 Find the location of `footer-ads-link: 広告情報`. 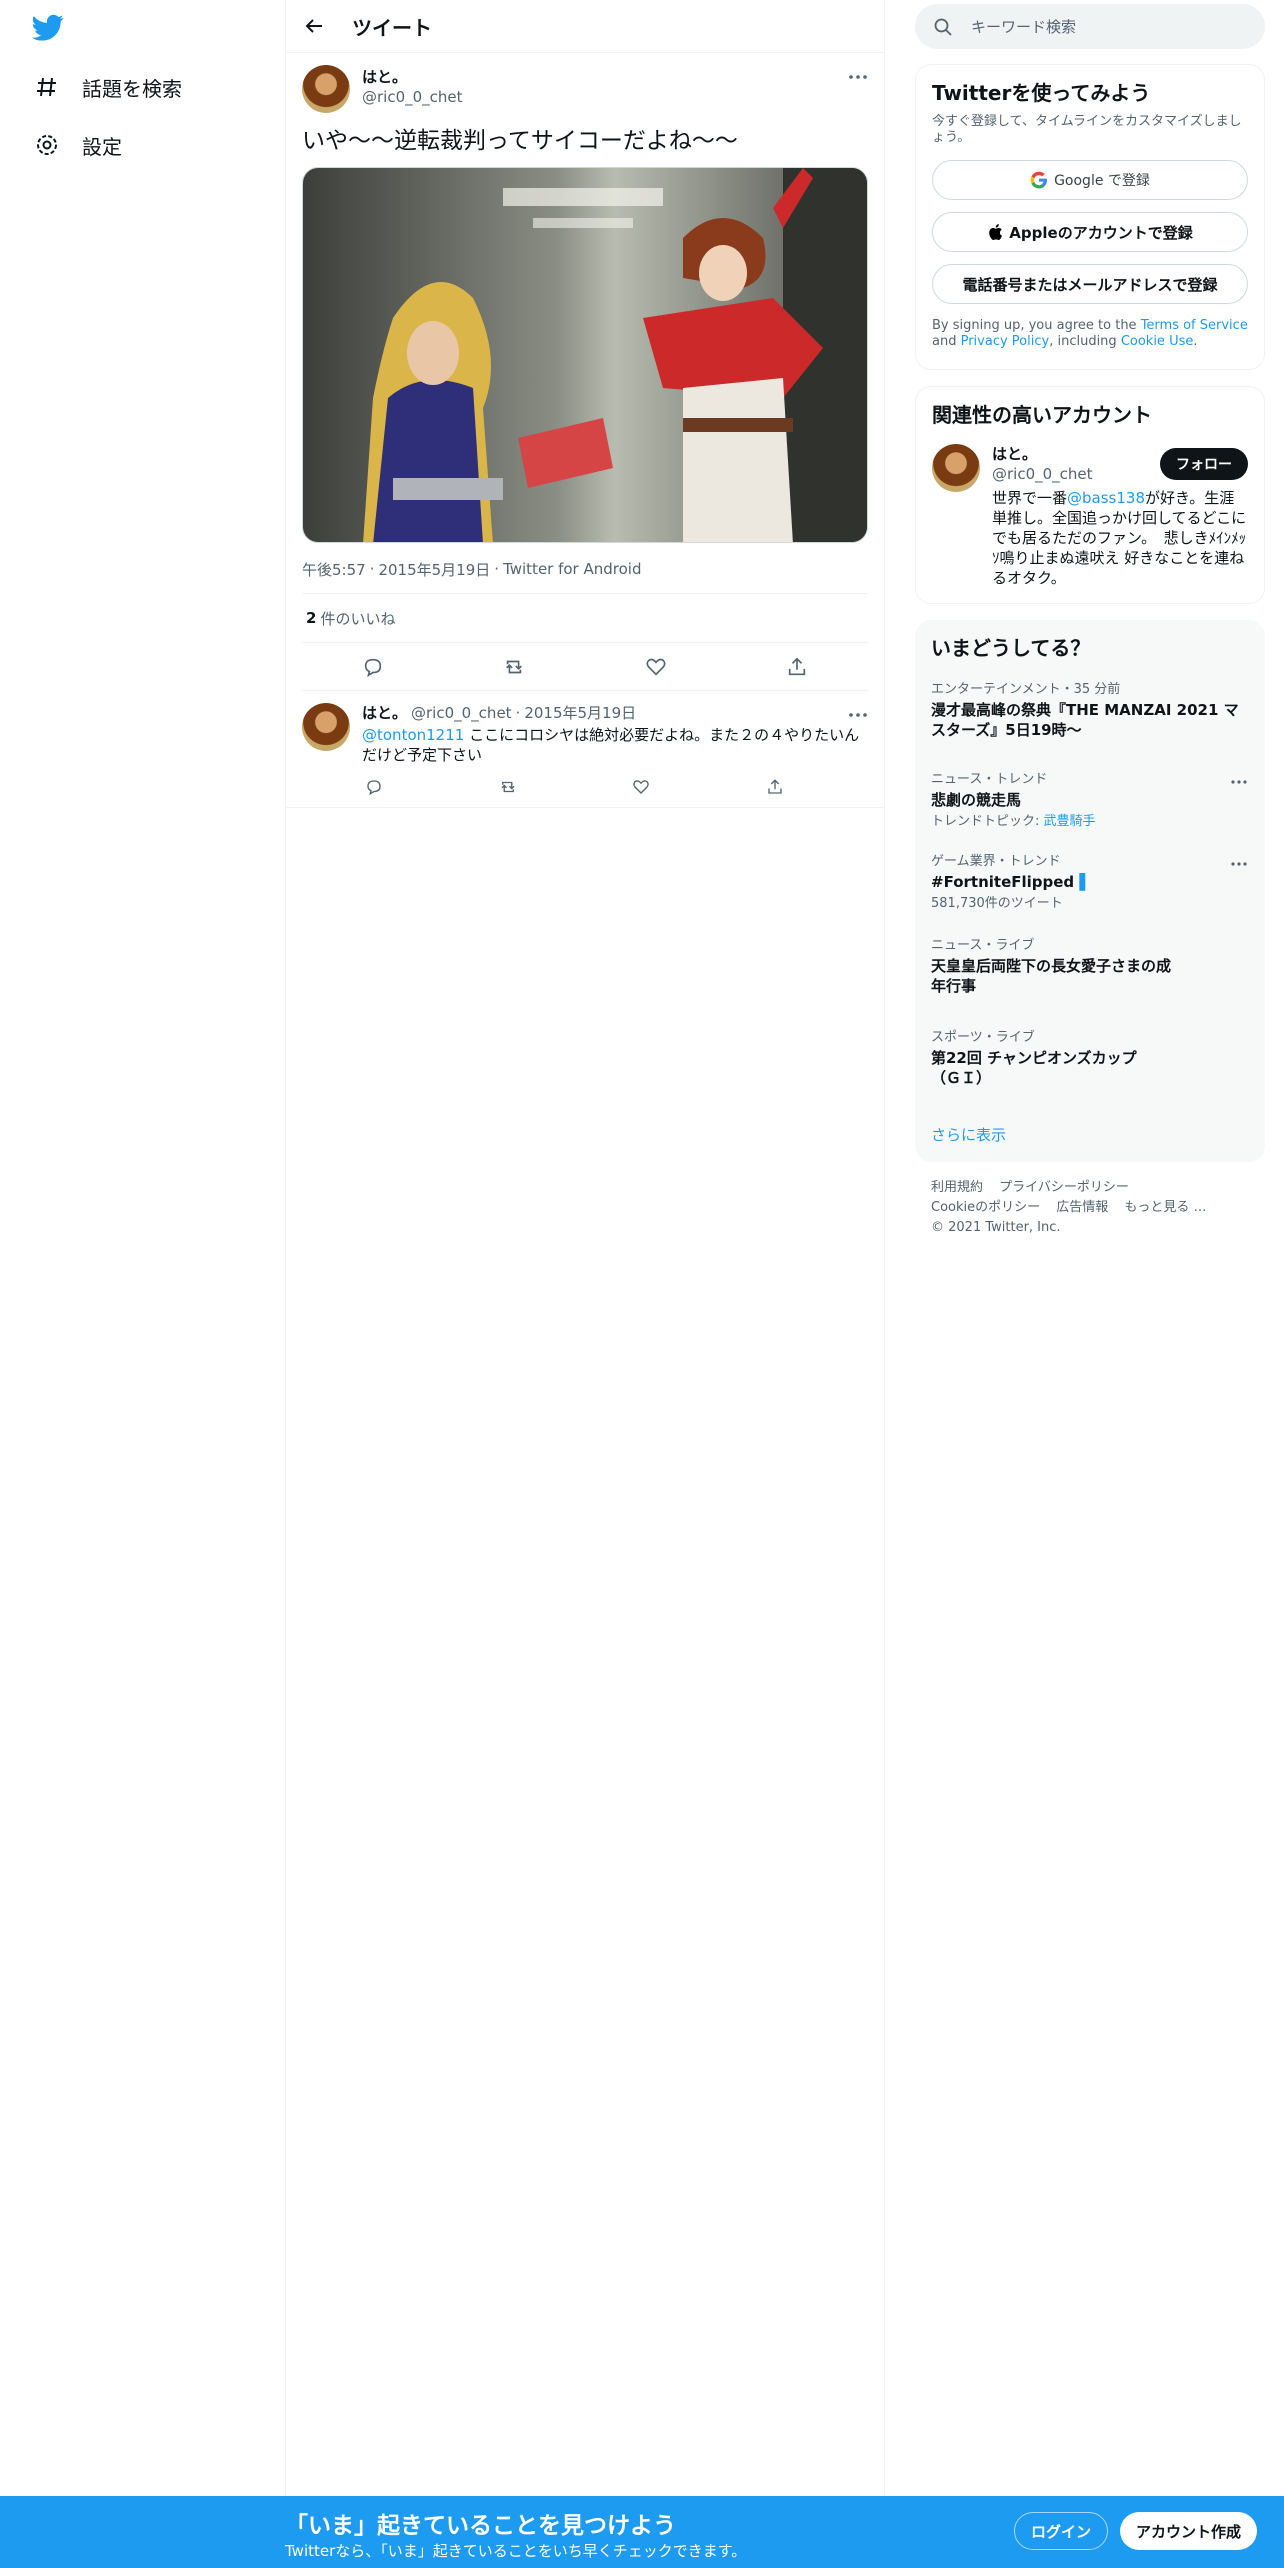

footer-ads-link: 広告情報 is located at coordinates (1082, 1207).